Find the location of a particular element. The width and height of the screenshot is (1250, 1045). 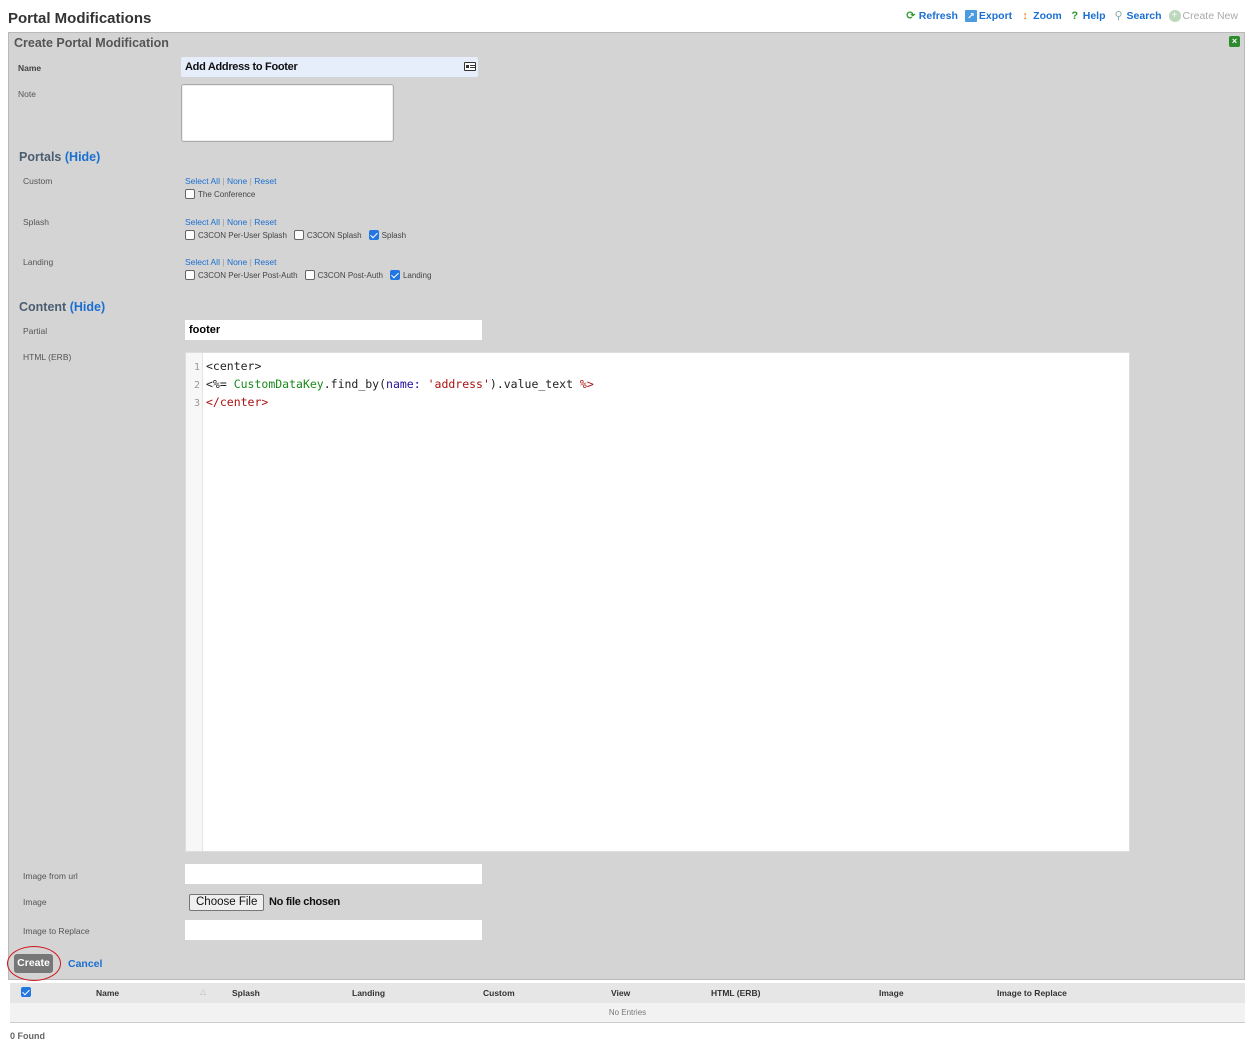

checkbox-label: The Conference is located at coordinates (227, 194).